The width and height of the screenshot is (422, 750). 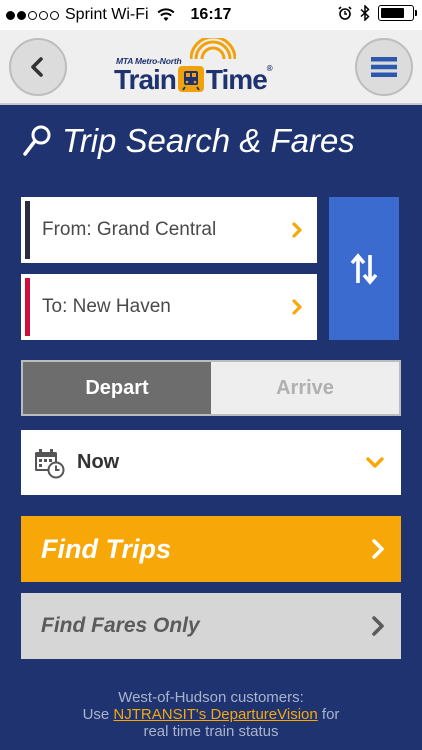 What do you see at coordinates (328, 714) in the screenshot?
I see `footer-after-link: for` at bounding box center [328, 714].